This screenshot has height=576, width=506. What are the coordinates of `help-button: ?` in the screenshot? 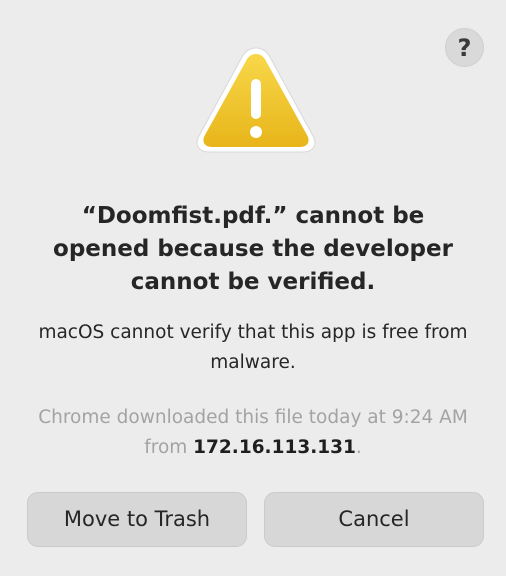 It's located at (464, 47).